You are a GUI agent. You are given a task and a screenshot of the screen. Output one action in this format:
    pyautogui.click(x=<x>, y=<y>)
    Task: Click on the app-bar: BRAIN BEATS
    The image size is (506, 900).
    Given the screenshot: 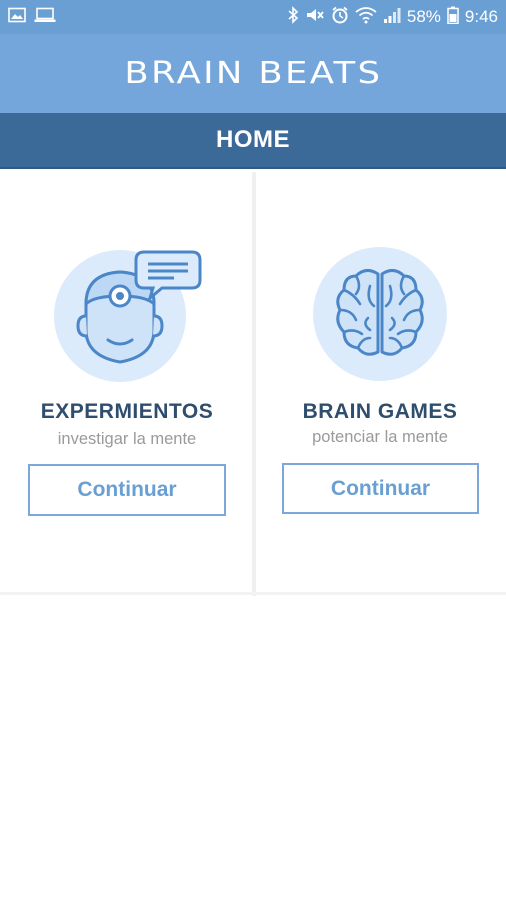 What is the action you would take?
    pyautogui.click(x=253, y=73)
    